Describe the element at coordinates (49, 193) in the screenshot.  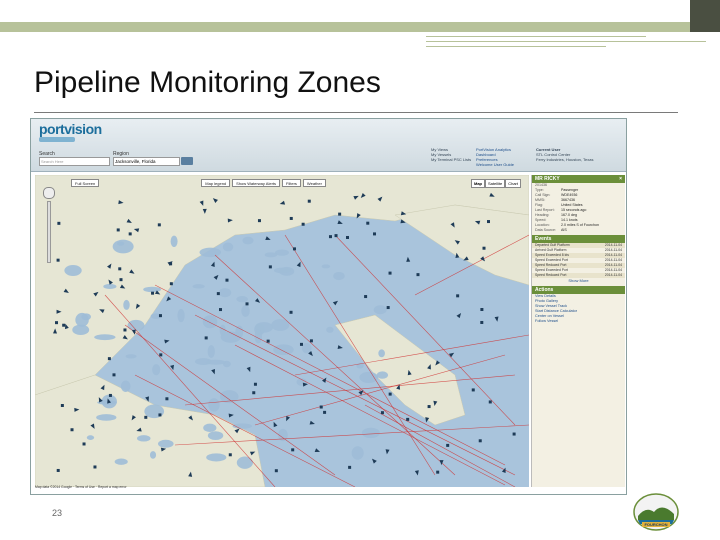
I see `pan-control-icon` at that location.